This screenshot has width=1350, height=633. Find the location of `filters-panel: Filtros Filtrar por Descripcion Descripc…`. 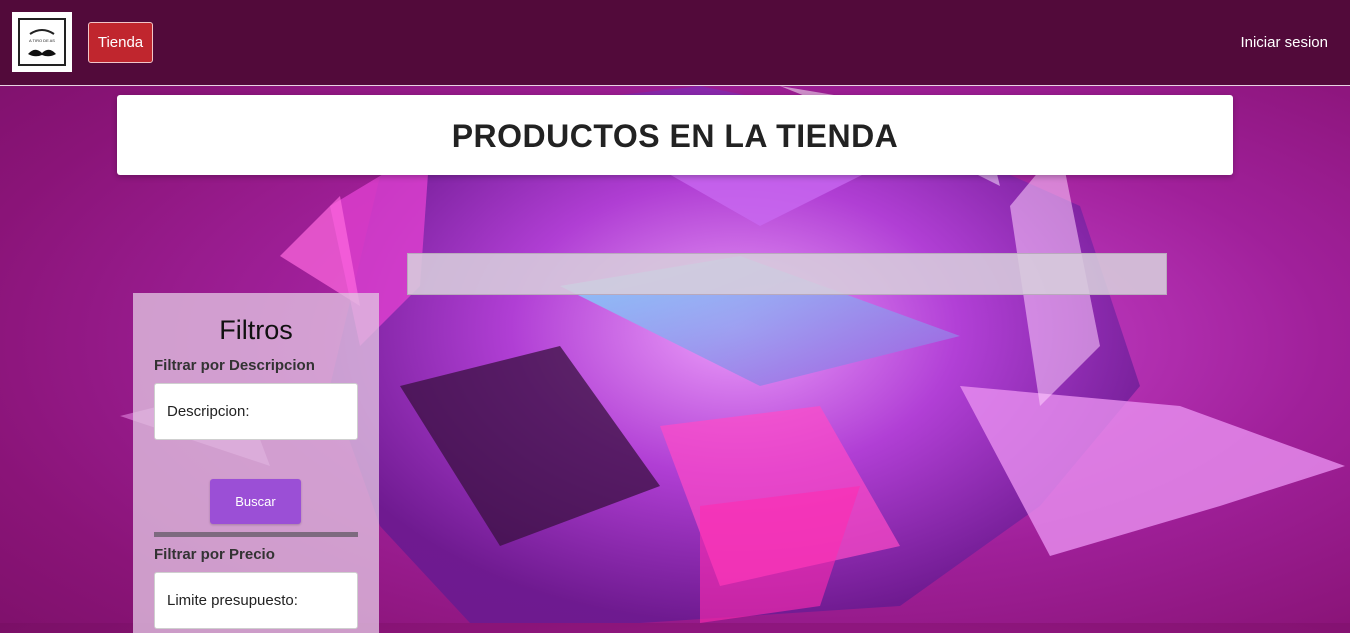

filters-panel: Filtros Filtrar por Descripcion Descripc… is located at coordinates (256, 463).